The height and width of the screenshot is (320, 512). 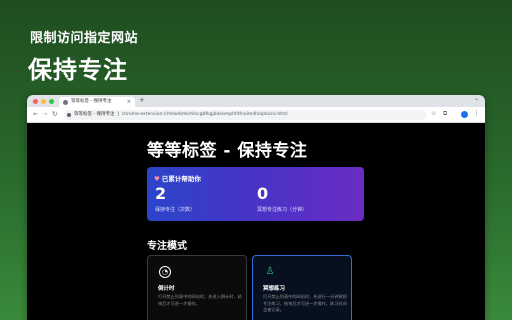 What do you see at coordinates (433, 113) in the screenshot?
I see `bookmark-star-icon: ☆` at bounding box center [433, 113].